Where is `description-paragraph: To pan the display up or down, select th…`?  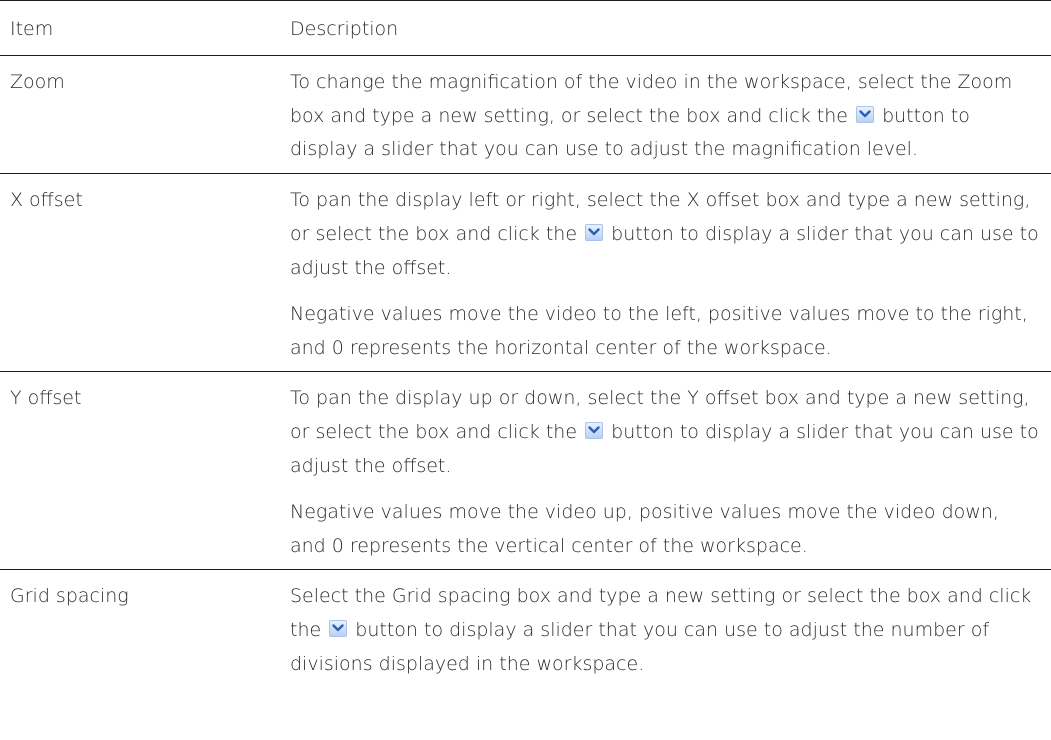 description-paragraph: To pan the display up or down, select th… is located at coordinates (664, 432).